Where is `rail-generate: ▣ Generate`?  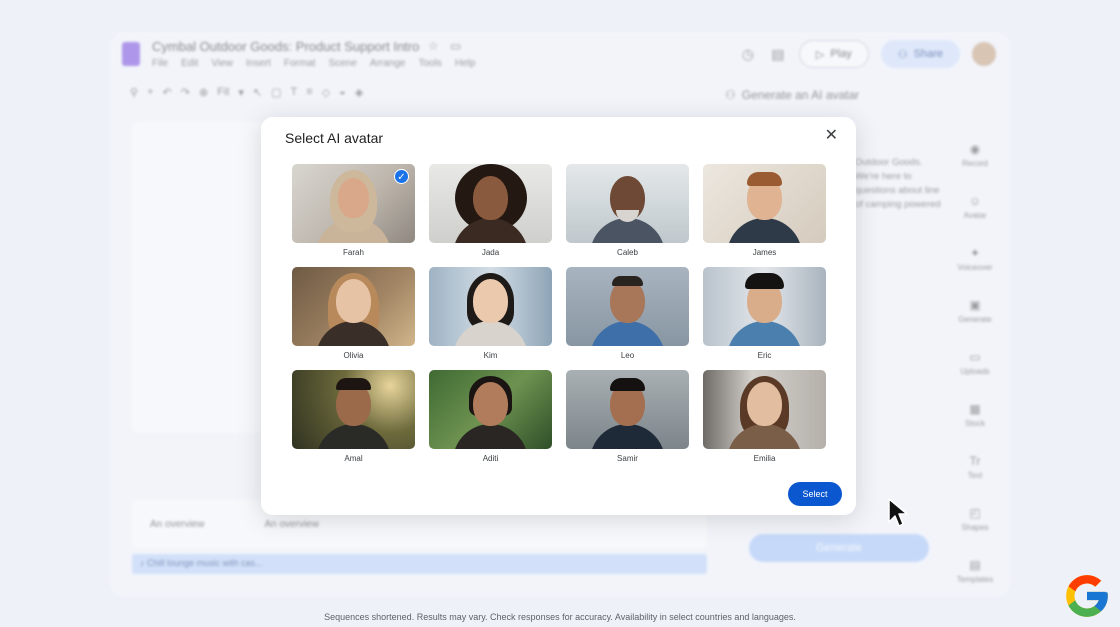 rail-generate: ▣ Generate is located at coordinates (974, 311).